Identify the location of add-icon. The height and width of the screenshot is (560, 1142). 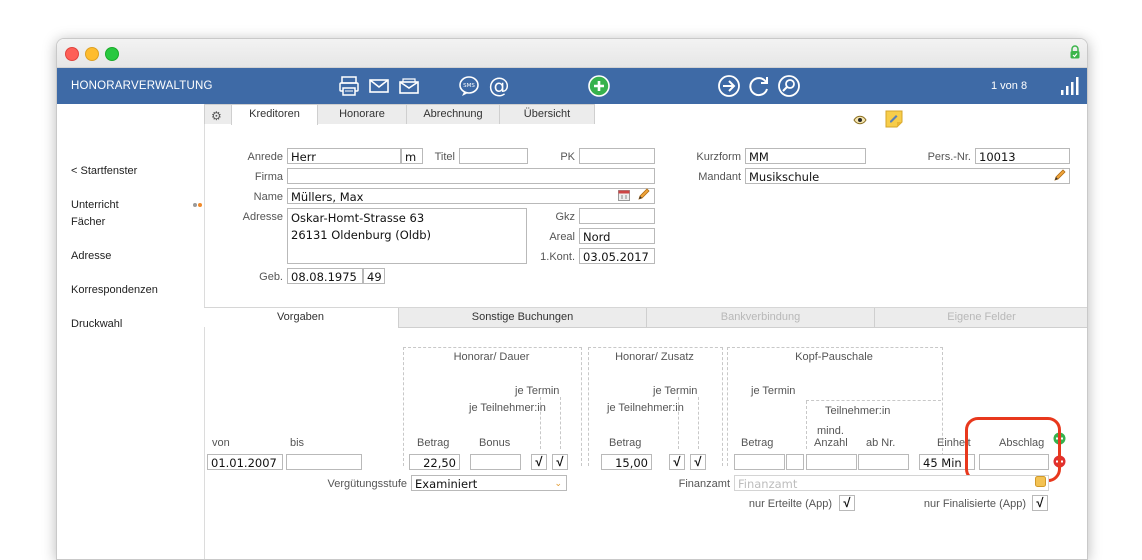
(599, 86).